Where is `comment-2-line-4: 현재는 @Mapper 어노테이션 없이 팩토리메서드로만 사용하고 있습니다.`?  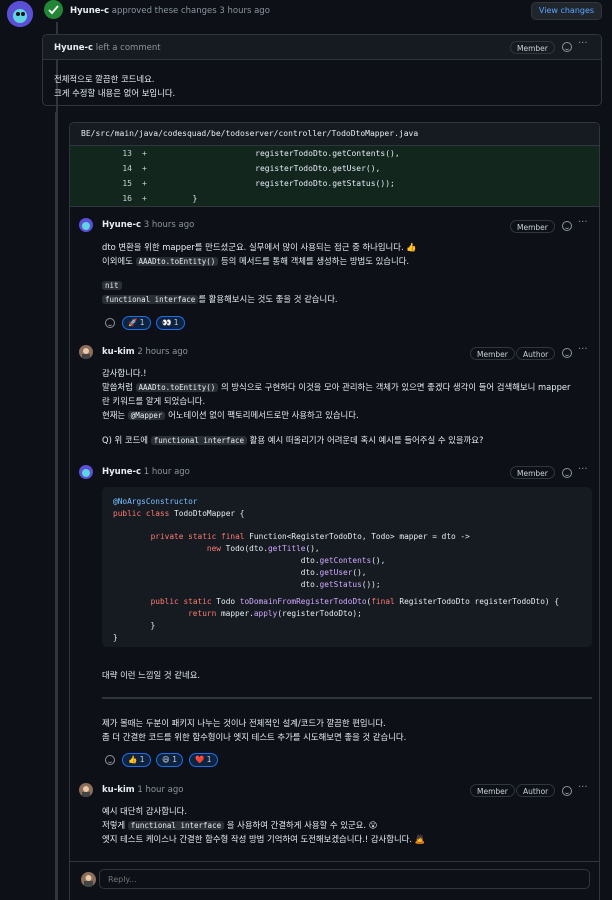
comment-2-line-4: 현재는 @Mapper 어노테이션 없이 팩토리메서드로만 사용하고 있습니다. is located at coordinates (230, 415).